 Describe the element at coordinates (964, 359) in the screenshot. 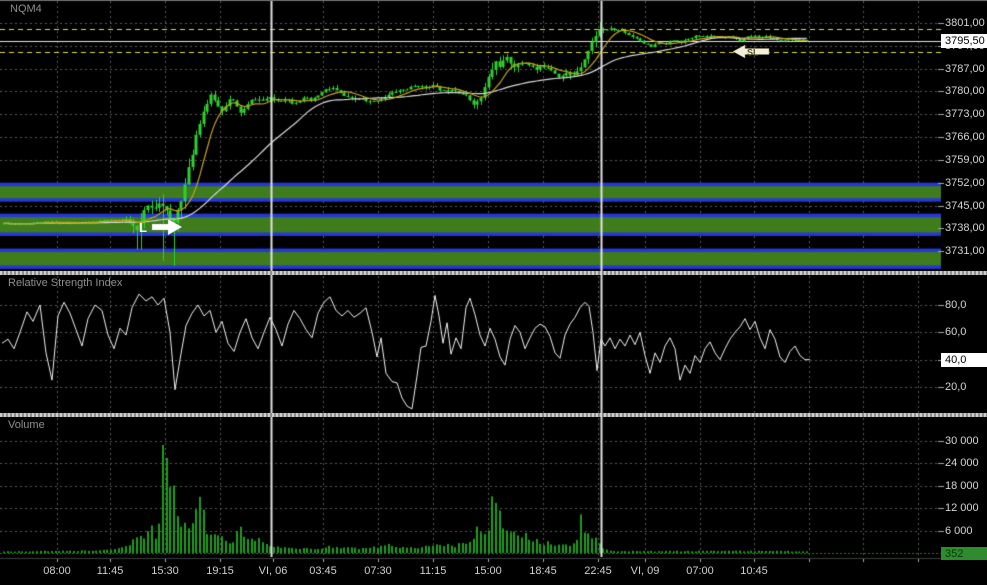

I see `current-rsi-tag: 40,0` at that location.